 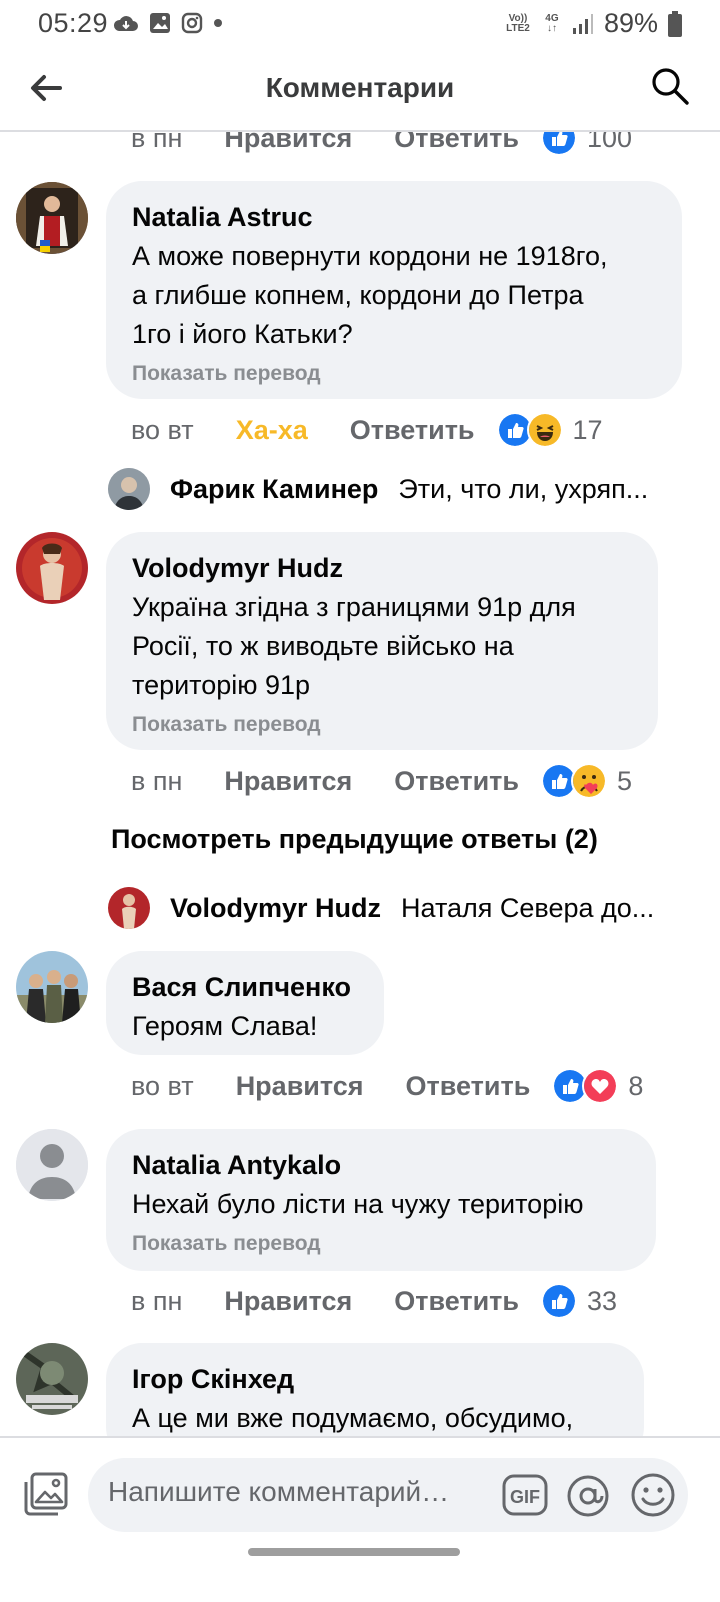 I want to click on gif-icon: GIF, so click(x=525, y=1495).